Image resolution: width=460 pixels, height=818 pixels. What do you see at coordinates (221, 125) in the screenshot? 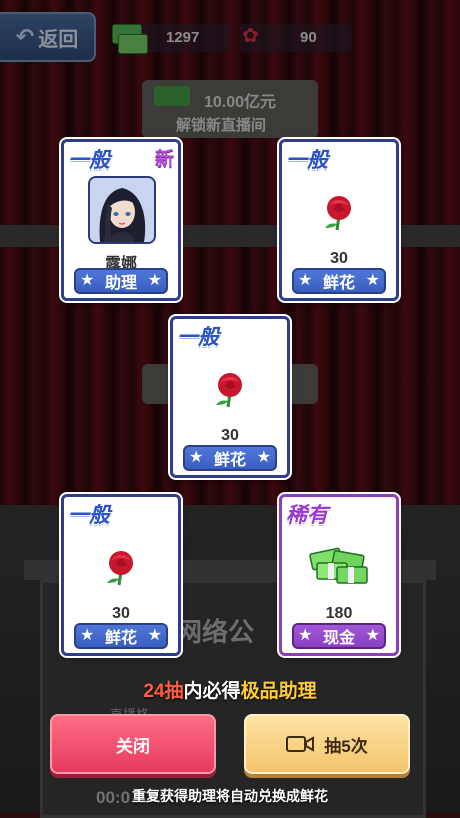
I see `unlock-room-label: 解锁新直播间` at bounding box center [221, 125].